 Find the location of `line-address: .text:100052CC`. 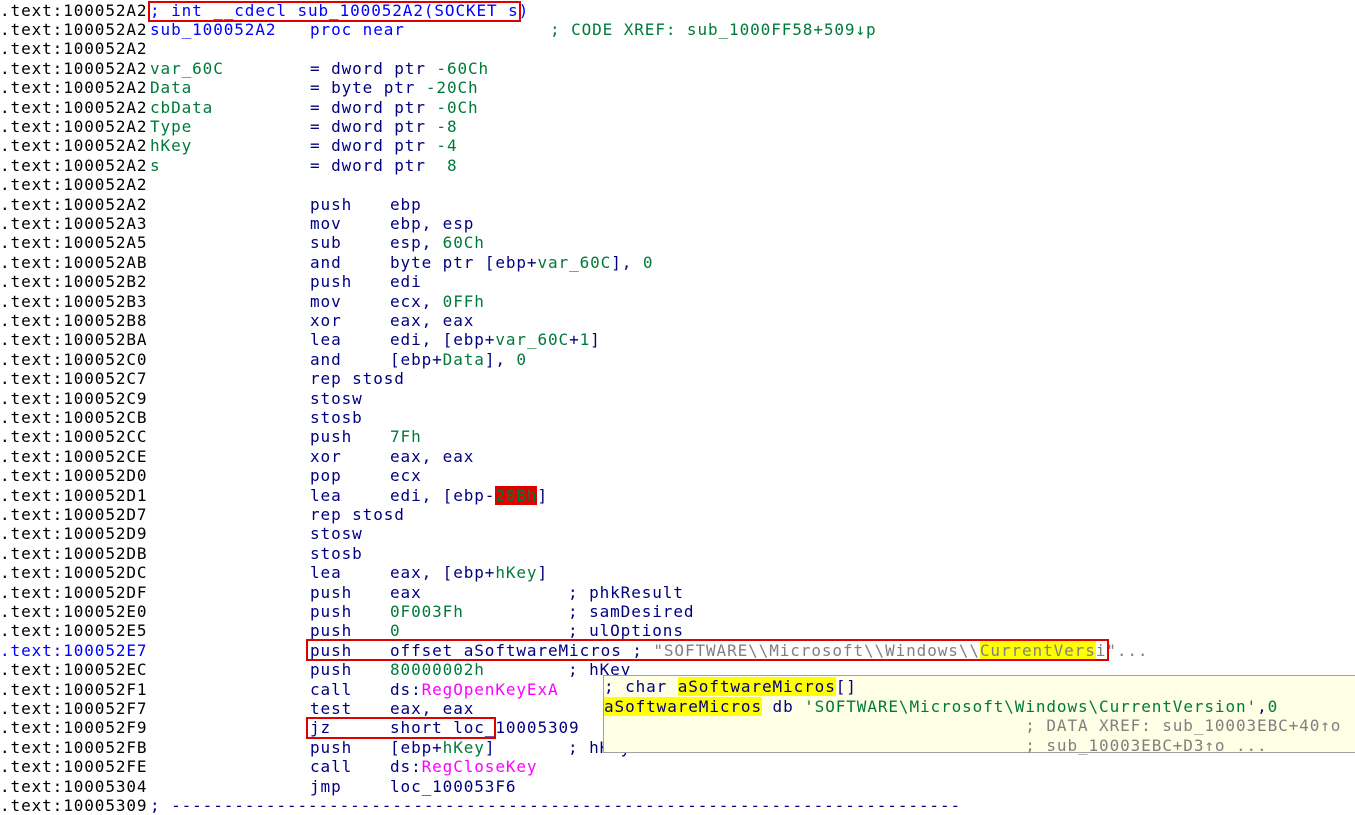

line-address: .text:100052CC is located at coordinates (73, 436).